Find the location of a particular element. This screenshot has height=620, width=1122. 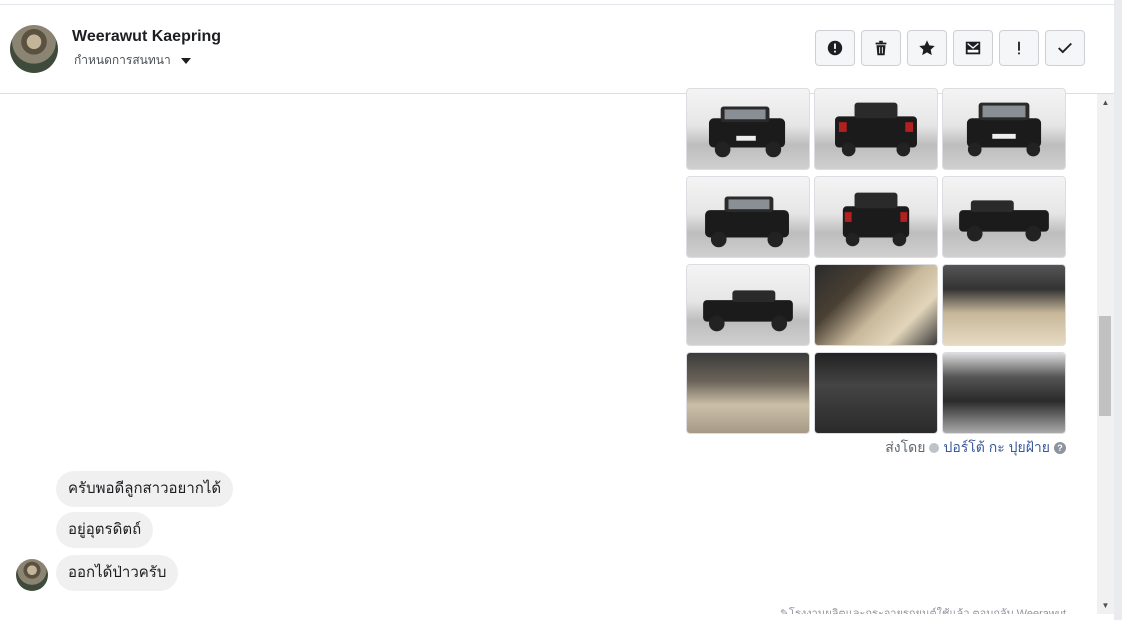

sent-by-author-link: ปอร์โต้ กะ ปุยฝ้าย is located at coordinates (996, 448).